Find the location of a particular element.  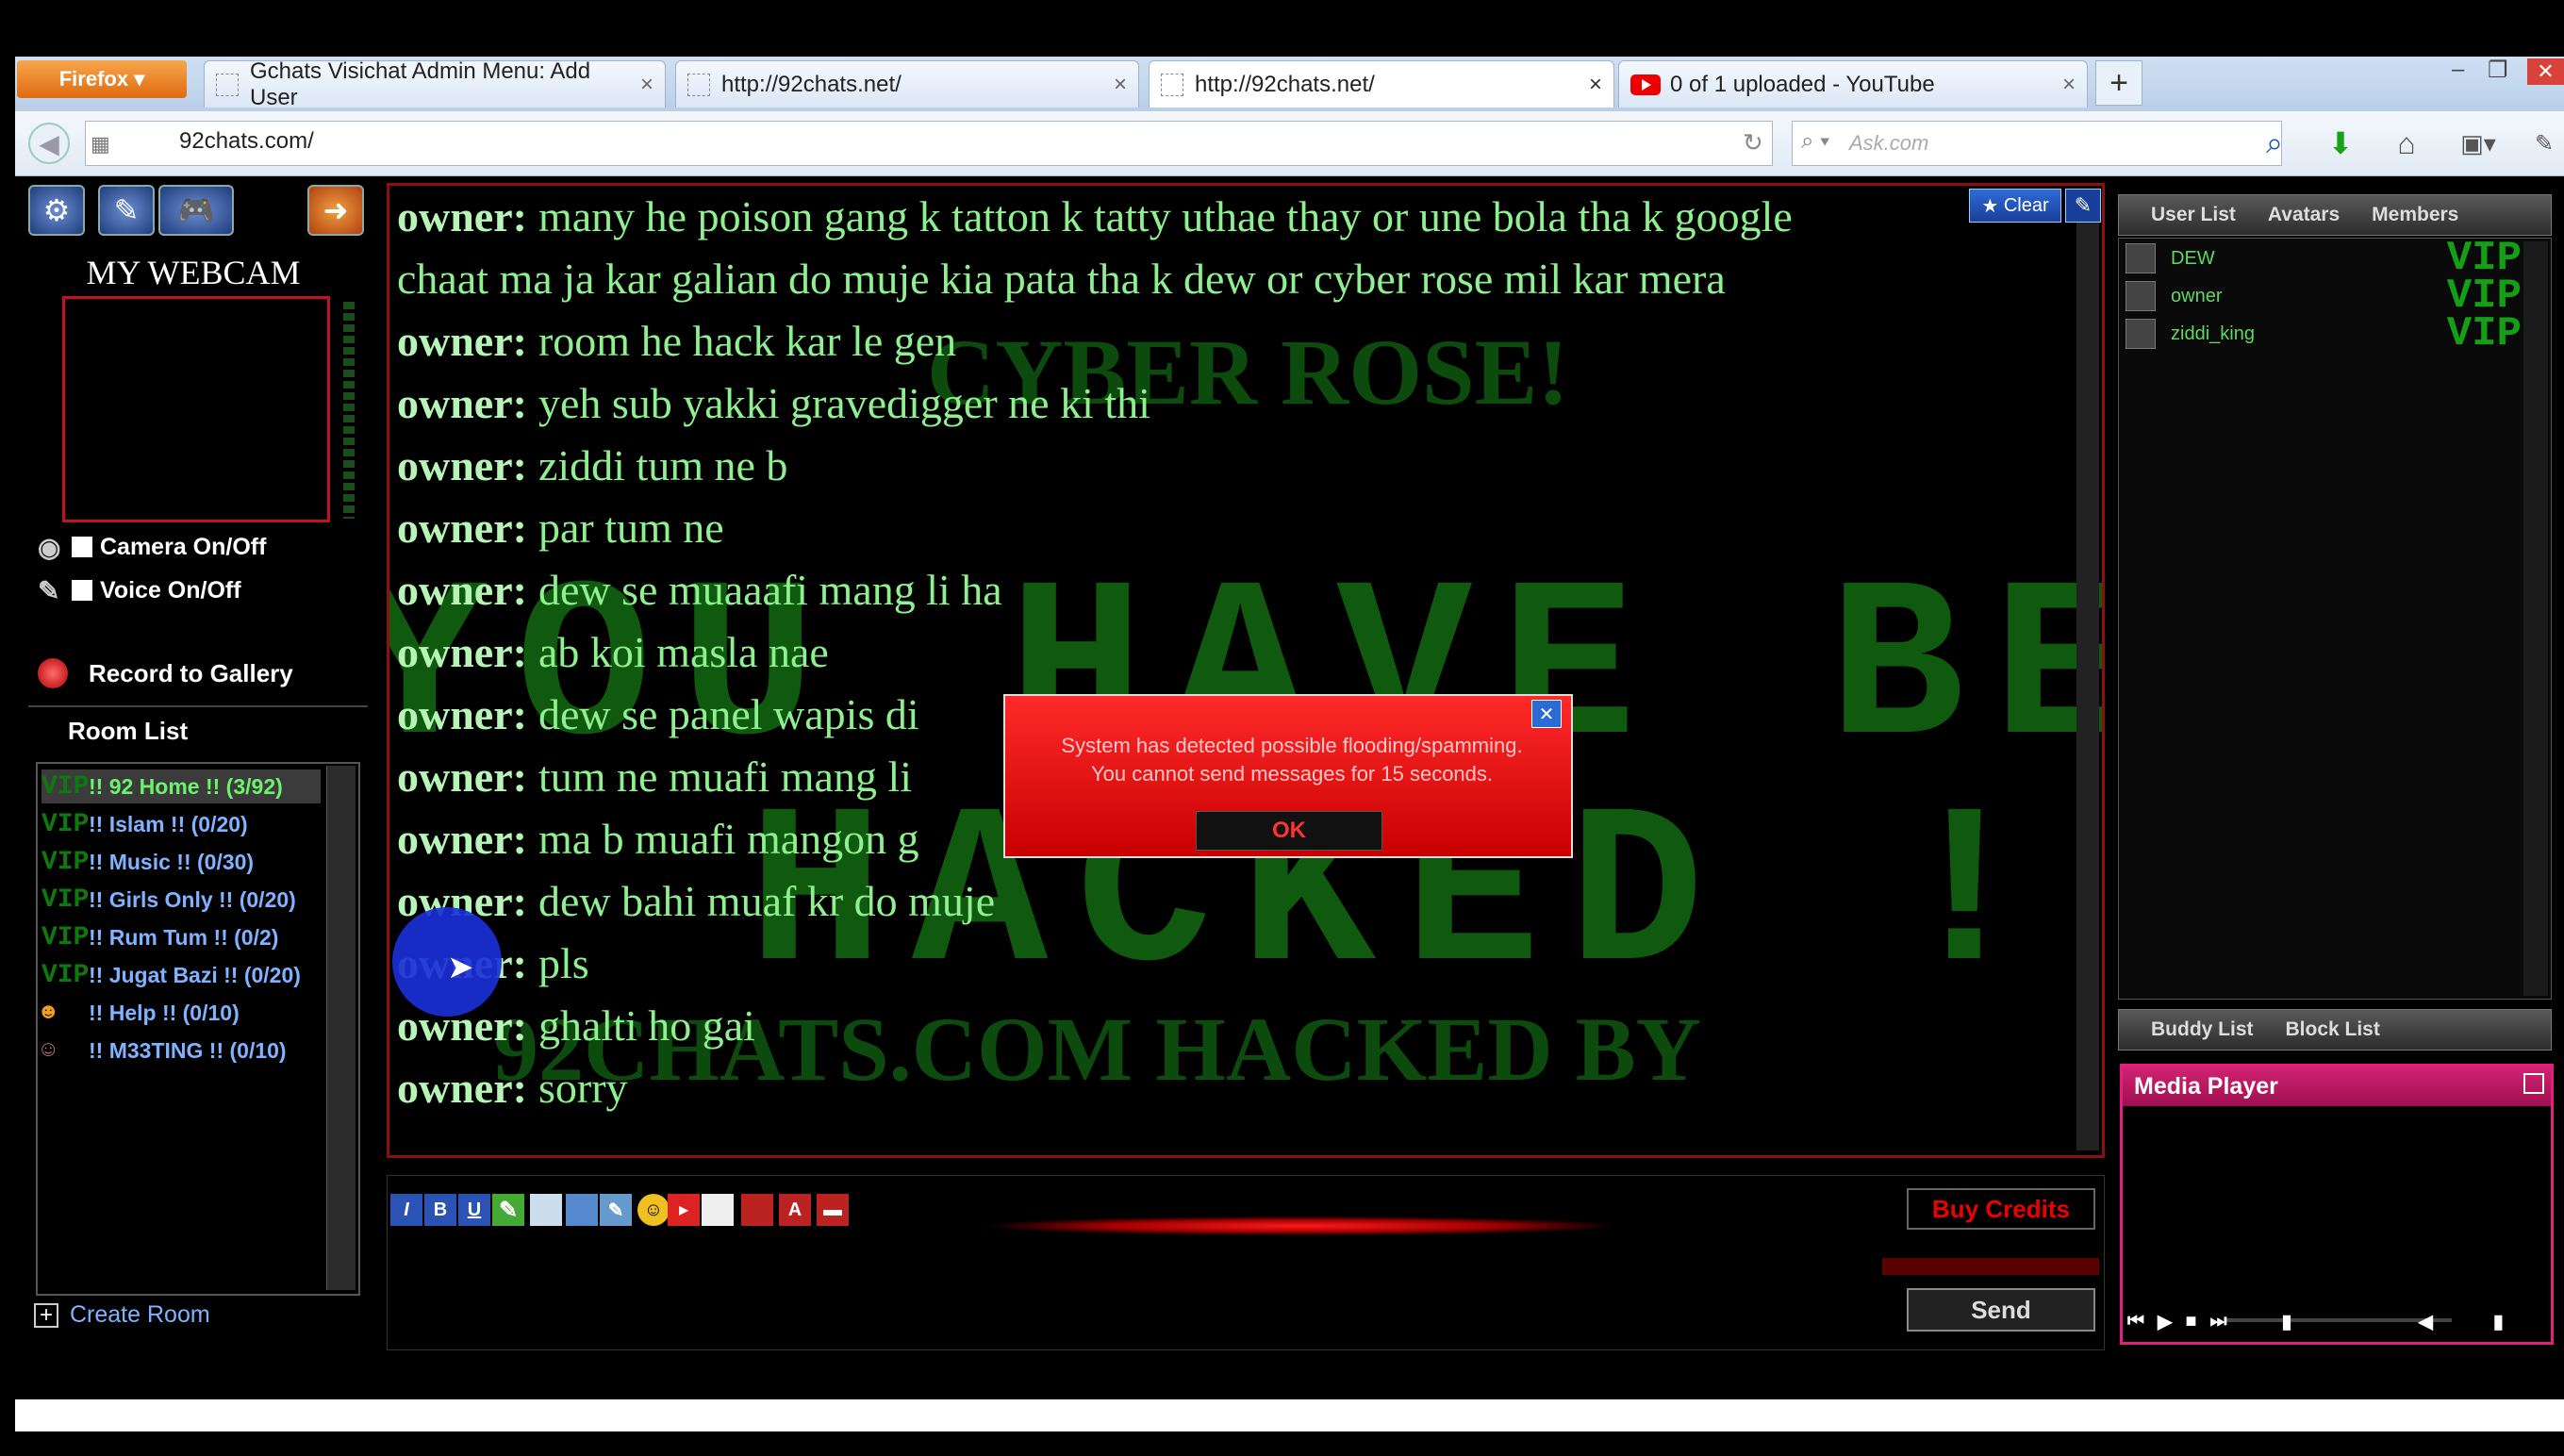

stop-icon: ■ is located at coordinates (2190, 1321).